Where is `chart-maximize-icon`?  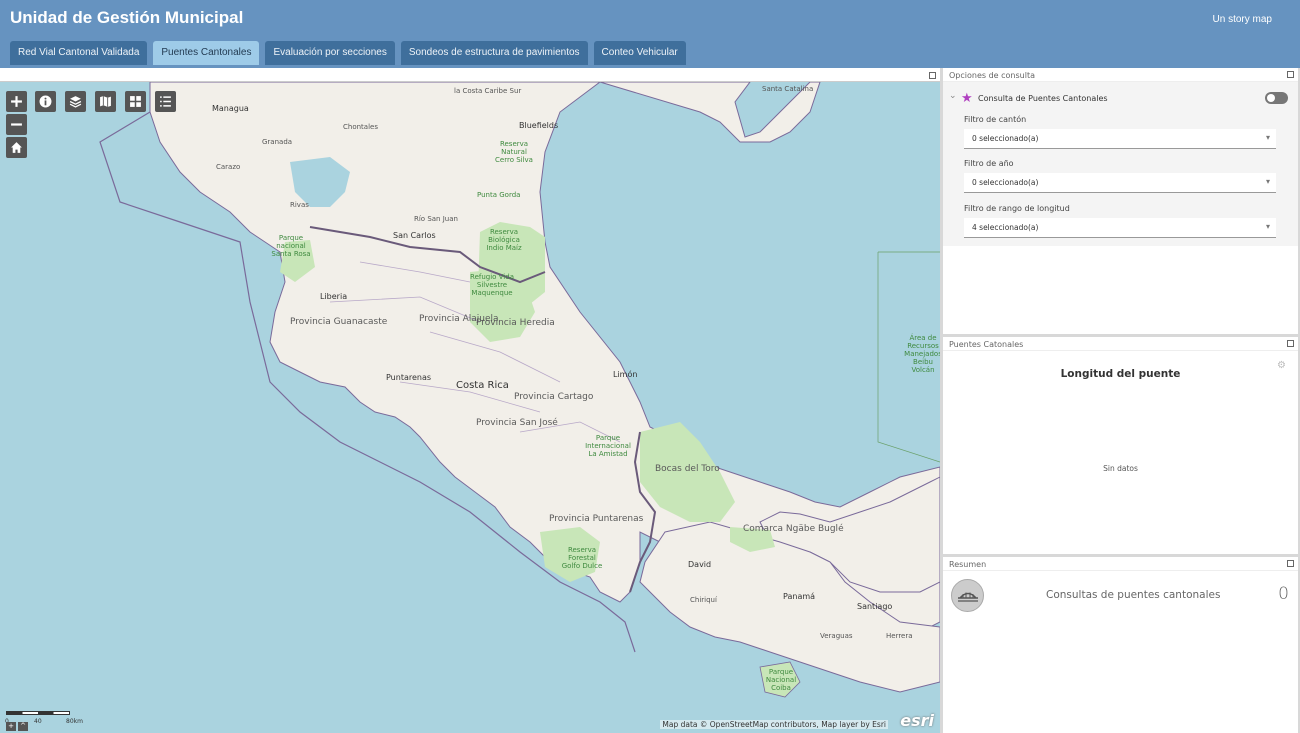
chart-maximize-icon is located at coordinates (1290, 343).